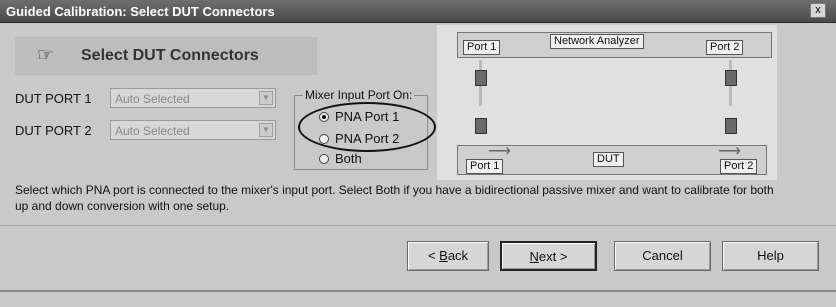  I want to click on group-legend: Mixer Input Port On:, so click(359, 95).